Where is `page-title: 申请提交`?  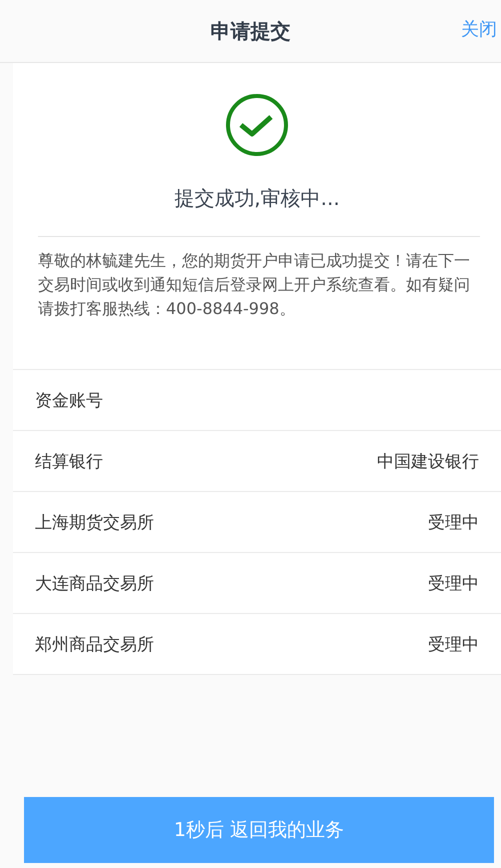 page-title: 申请提交 is located at coordinates (250, 31).